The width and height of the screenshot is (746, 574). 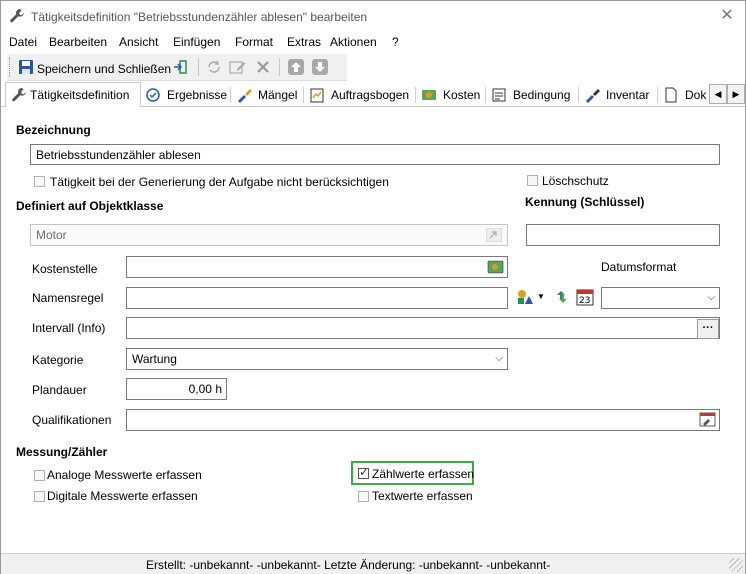 I want to click on bezeichnung-label: Bezeichnung, so click(x=53, y=130).